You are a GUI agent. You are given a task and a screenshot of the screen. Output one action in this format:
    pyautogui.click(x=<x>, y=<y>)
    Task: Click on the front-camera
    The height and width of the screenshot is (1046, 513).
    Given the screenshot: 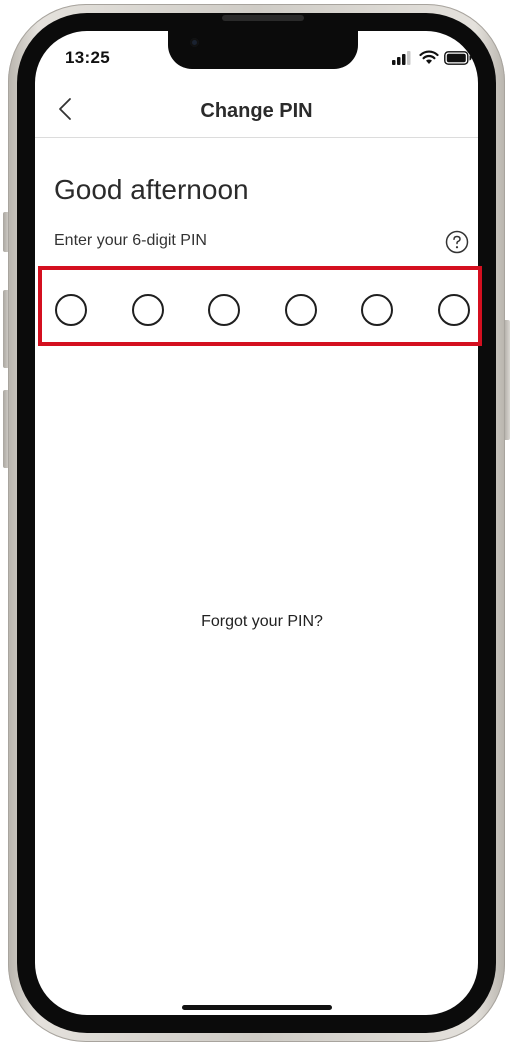 What is the action you would take?
    pyautogui.click(x=194, y=42)
    